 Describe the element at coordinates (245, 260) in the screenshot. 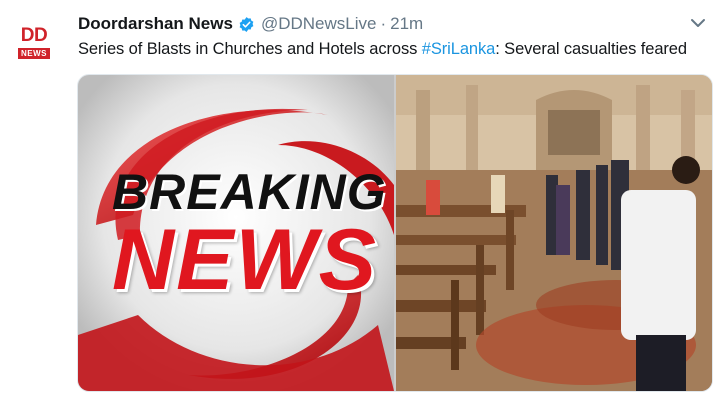

I see `news-text: NEWS` at that location.